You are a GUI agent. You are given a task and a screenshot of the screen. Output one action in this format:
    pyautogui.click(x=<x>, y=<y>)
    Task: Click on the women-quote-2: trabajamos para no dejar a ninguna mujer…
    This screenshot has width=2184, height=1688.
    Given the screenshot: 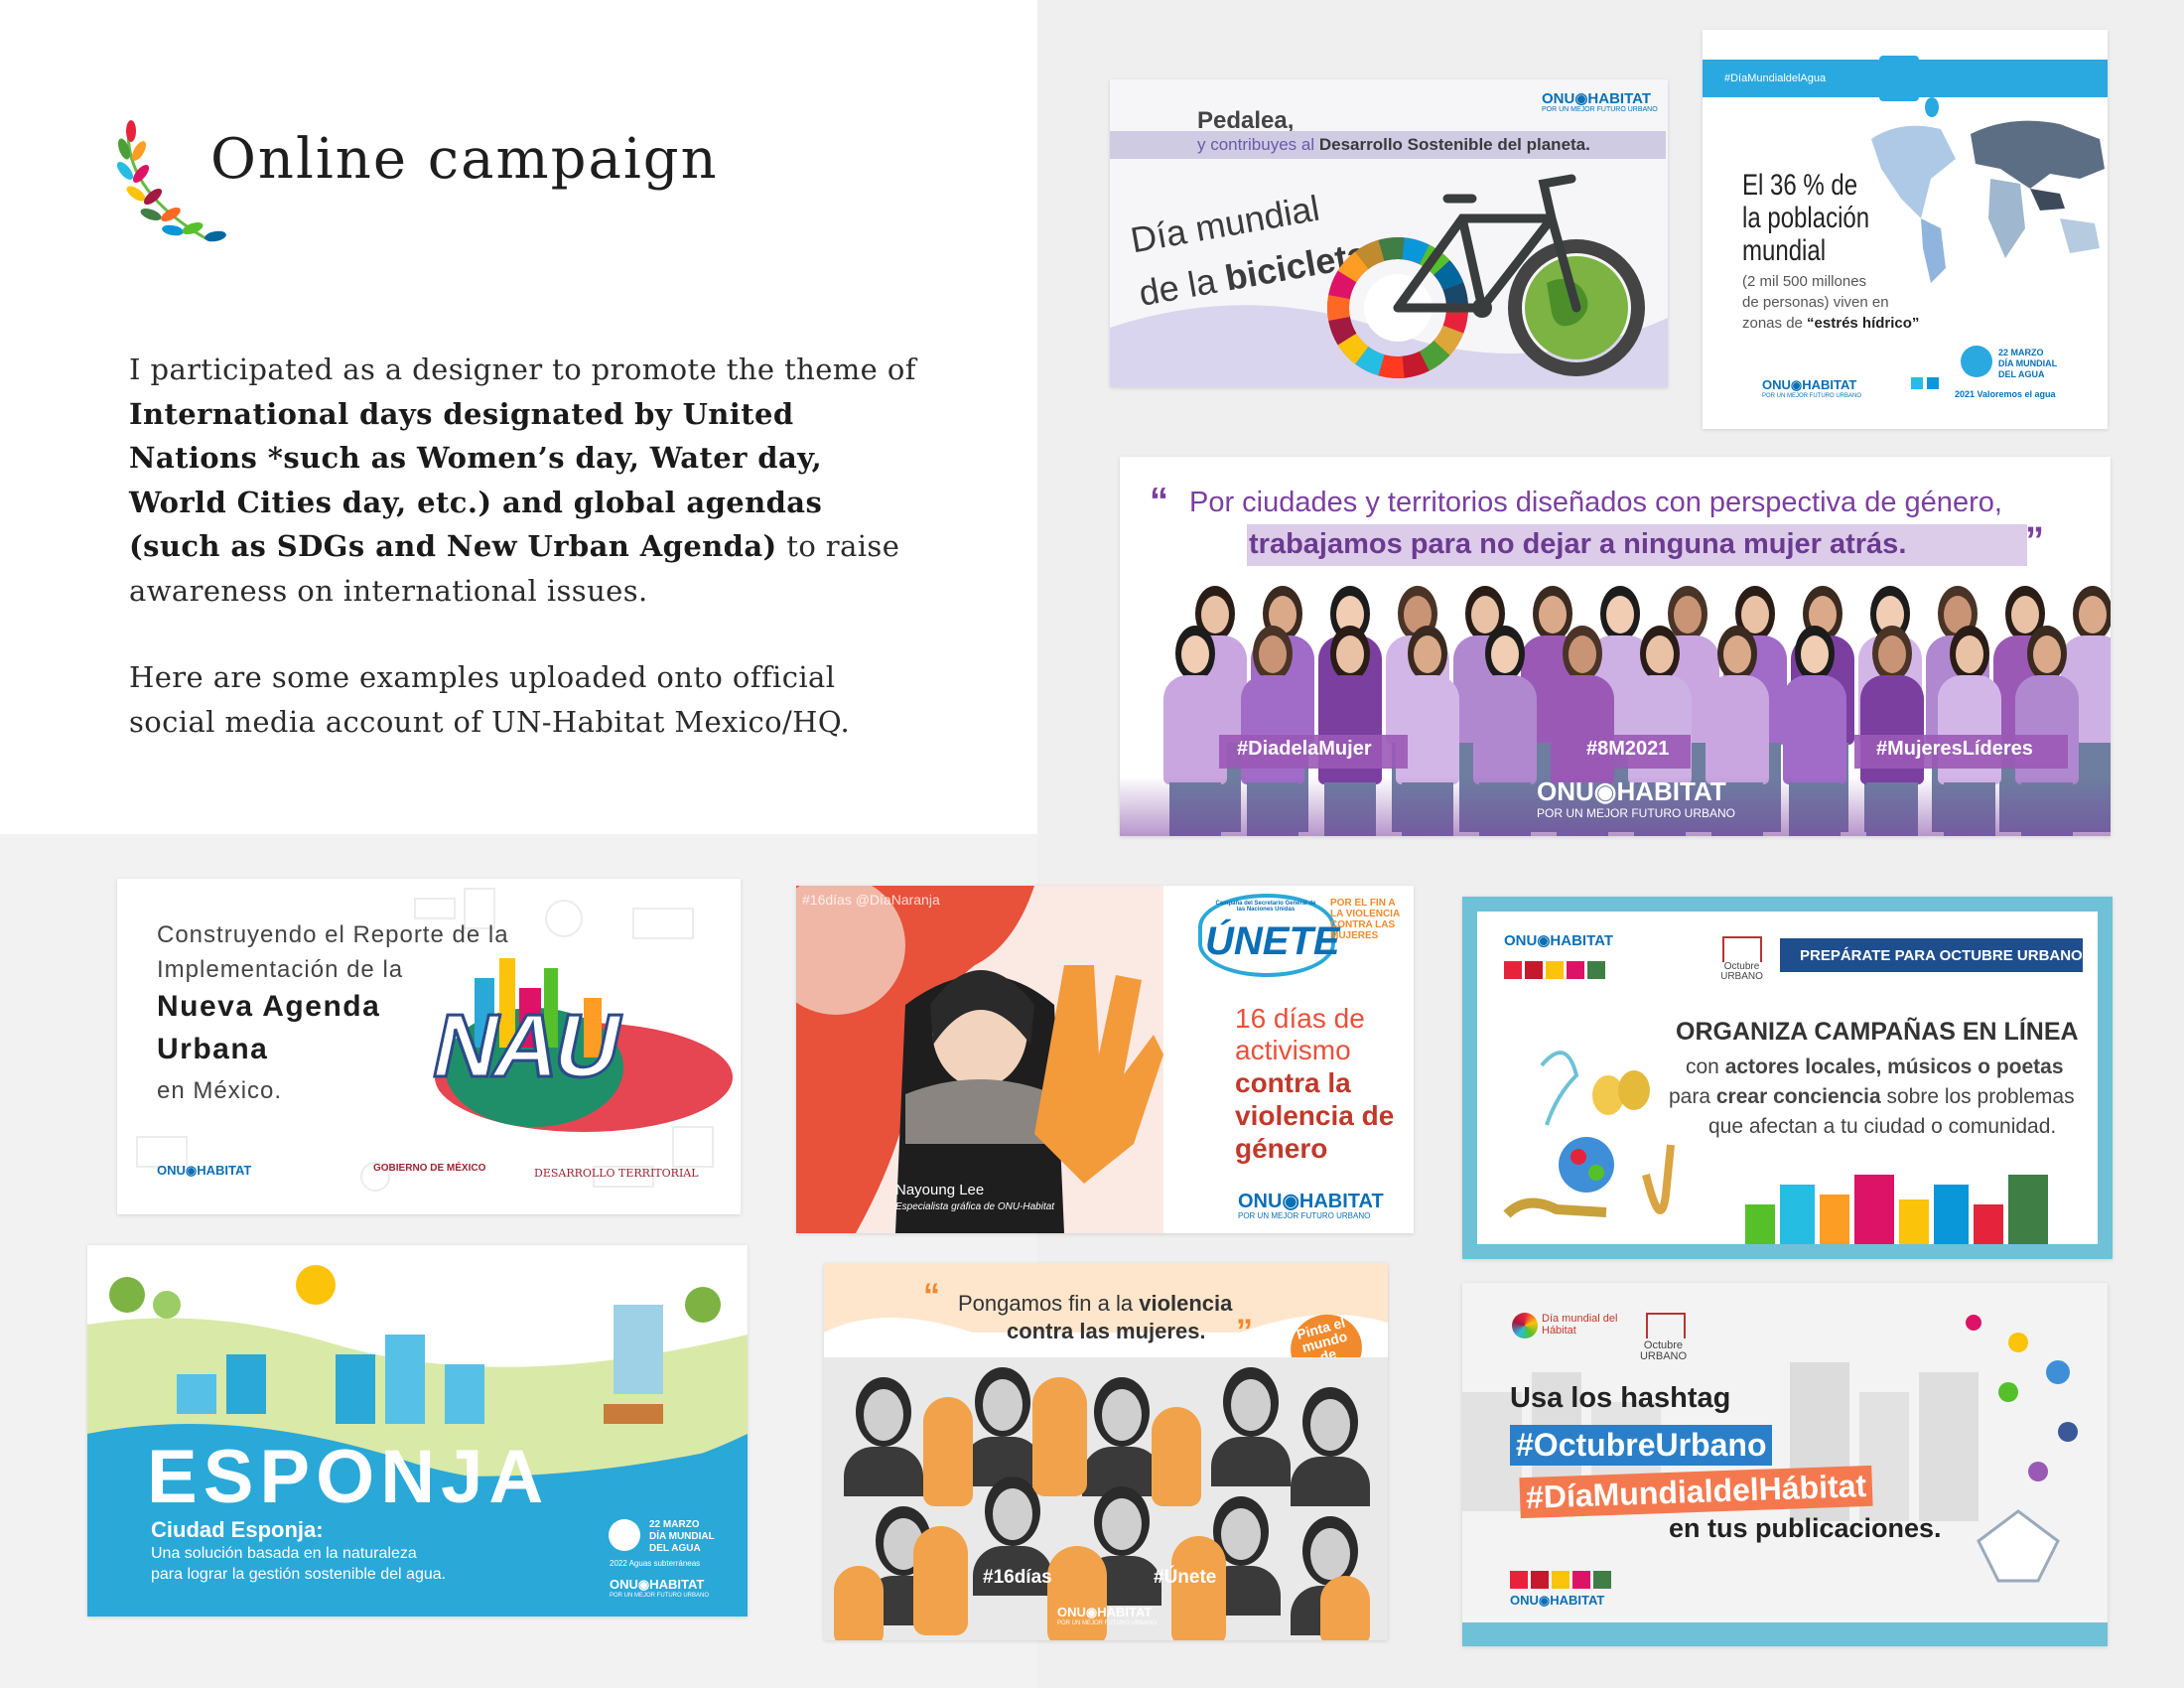 What is the action you would take?
    pyautogui.click(x=1578, y=544)
    